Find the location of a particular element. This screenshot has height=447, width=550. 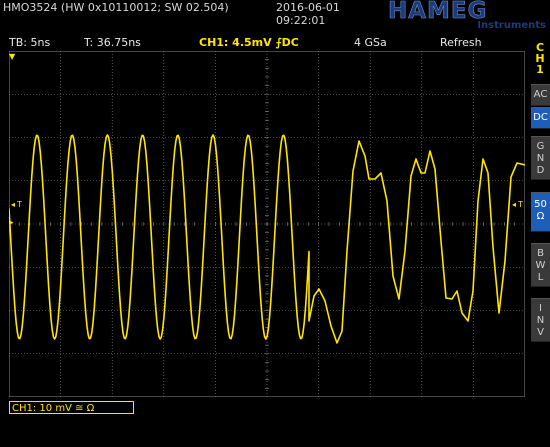

button-label: I is located at coordinates (540, 308).